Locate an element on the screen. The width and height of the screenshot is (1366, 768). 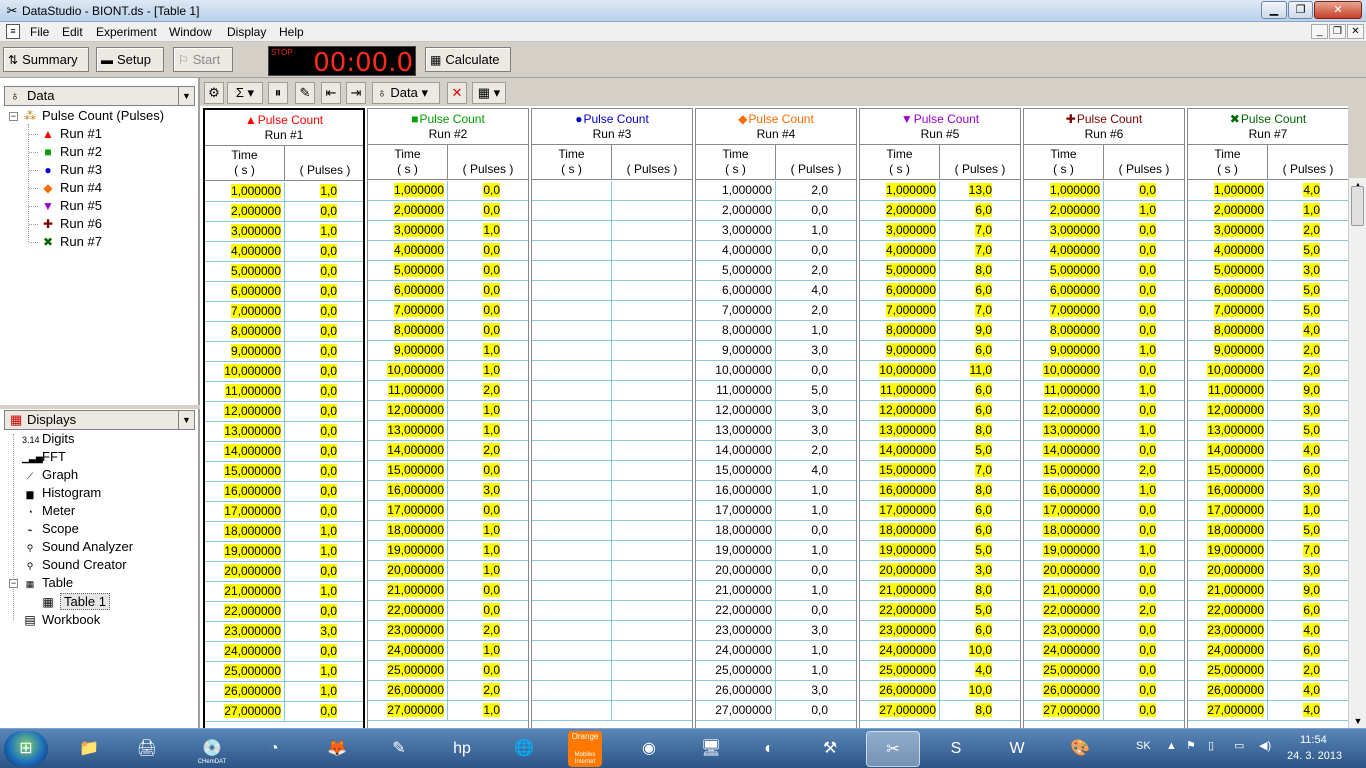
tree-run-5: ▼ Run #5 is located at coordinates (71, 206).